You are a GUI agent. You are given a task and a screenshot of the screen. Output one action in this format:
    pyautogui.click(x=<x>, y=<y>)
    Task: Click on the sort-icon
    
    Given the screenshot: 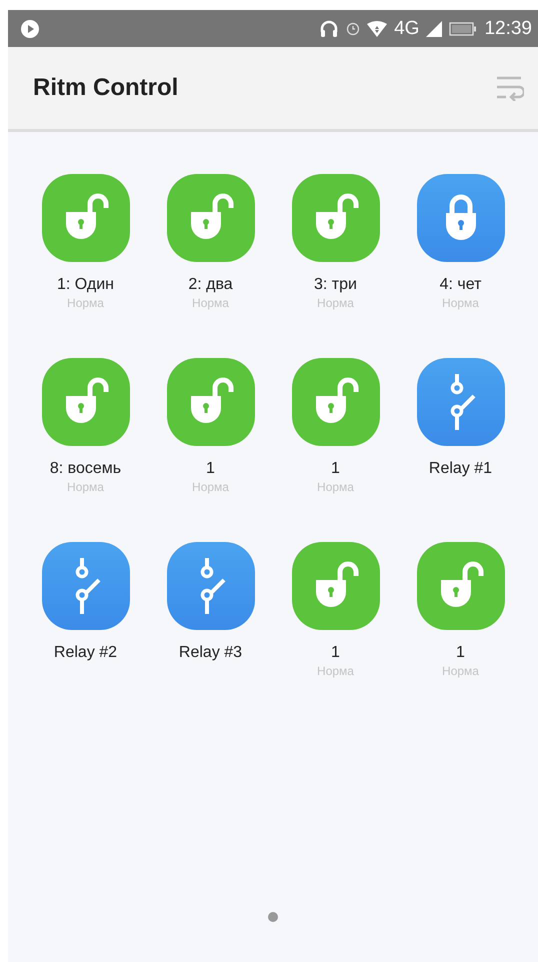 What is the action you would take?
    pyautogui.click(x=509, y=88)
    